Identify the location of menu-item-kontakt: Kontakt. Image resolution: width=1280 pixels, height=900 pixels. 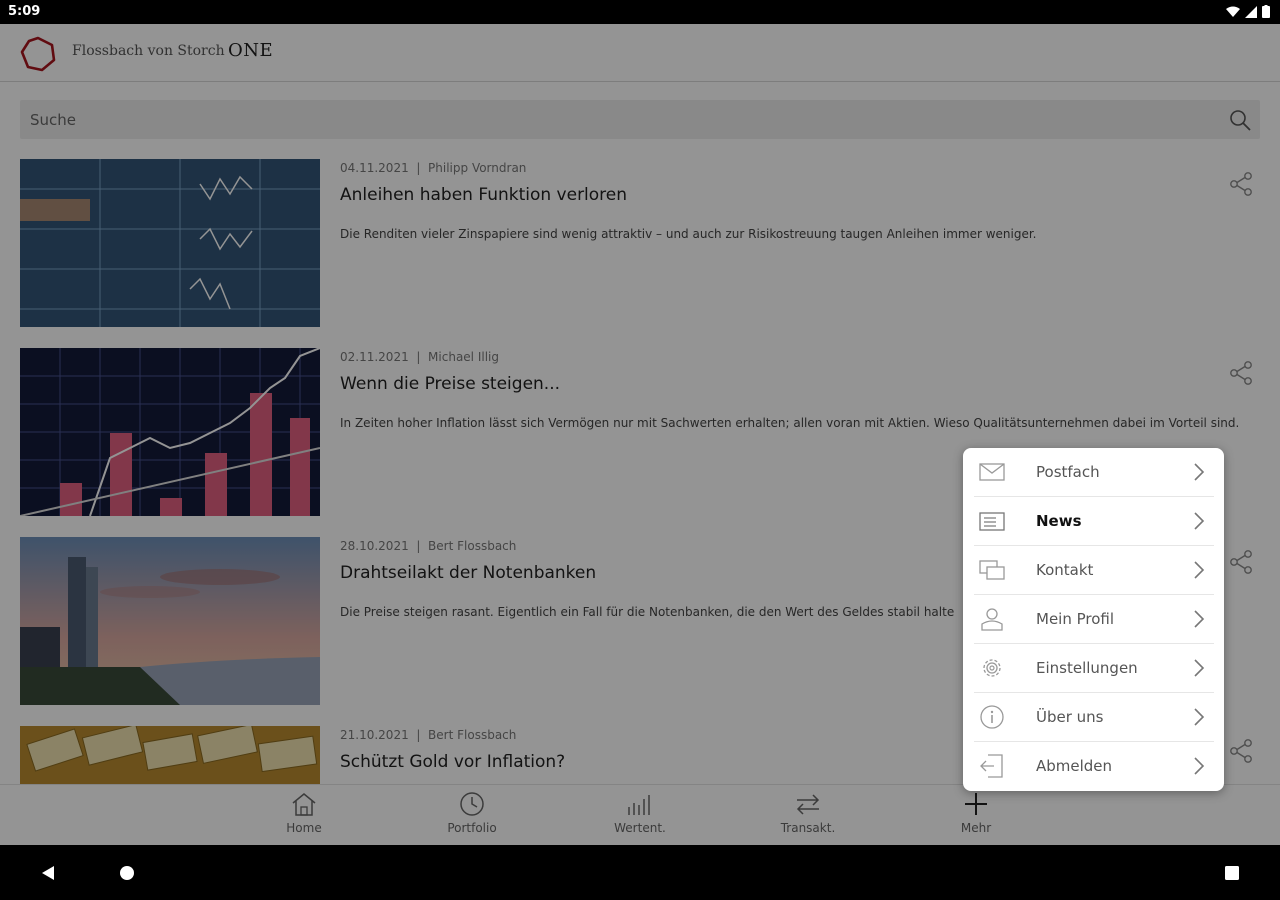
(1094, 570).